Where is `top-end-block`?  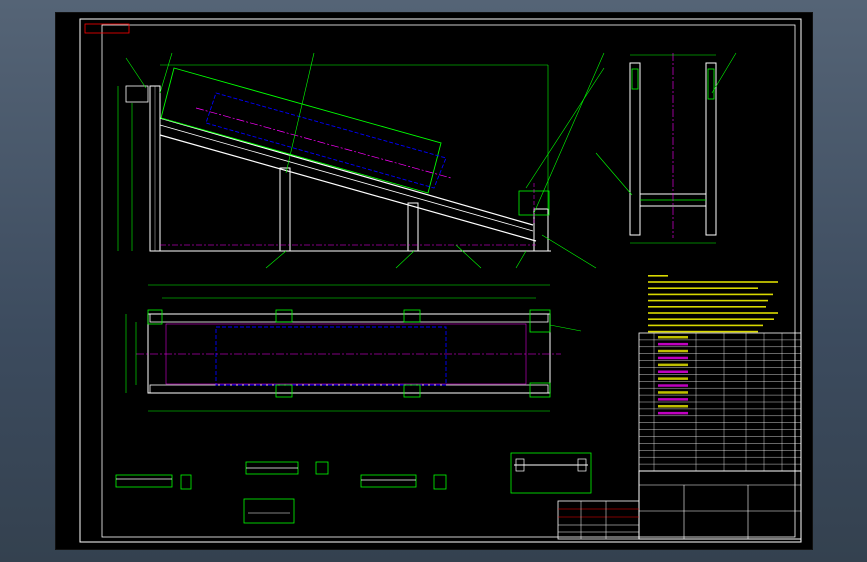
top-end-block is located at coordinates (540, 321).